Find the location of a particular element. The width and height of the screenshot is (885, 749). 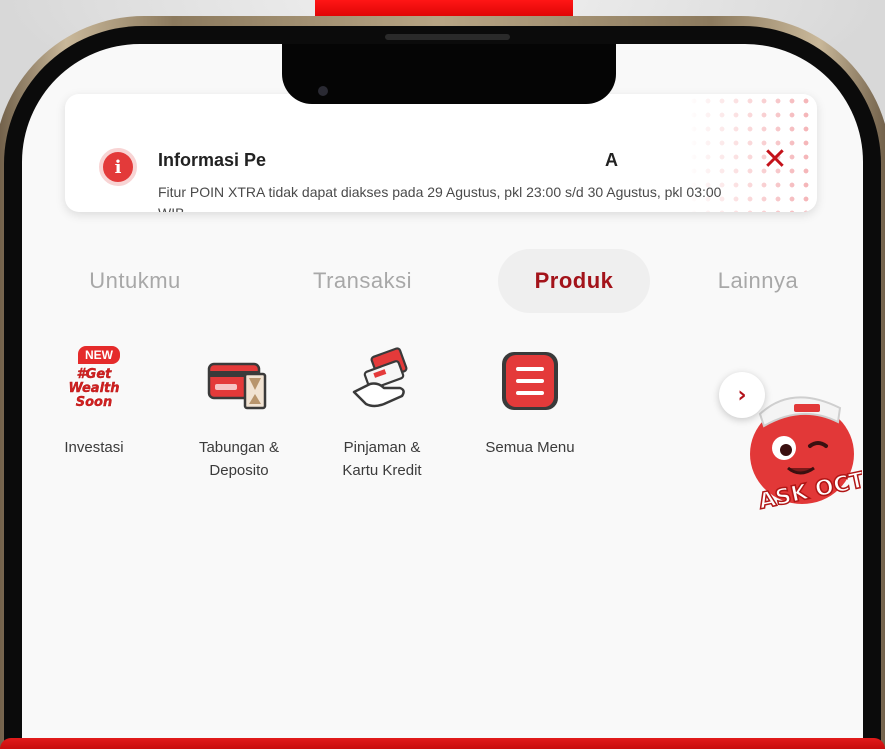

tab-produk: Produk is located at coordinates (574, 281).